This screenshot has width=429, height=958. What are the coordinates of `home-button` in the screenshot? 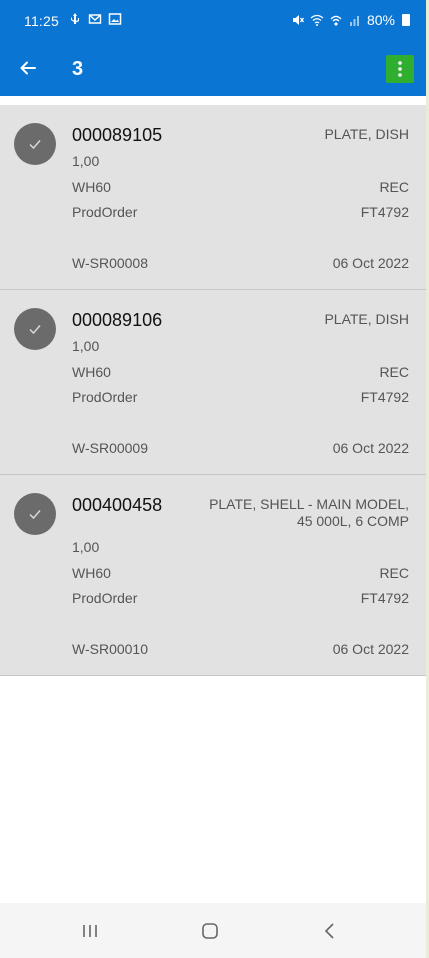 It's located at (210, 931).